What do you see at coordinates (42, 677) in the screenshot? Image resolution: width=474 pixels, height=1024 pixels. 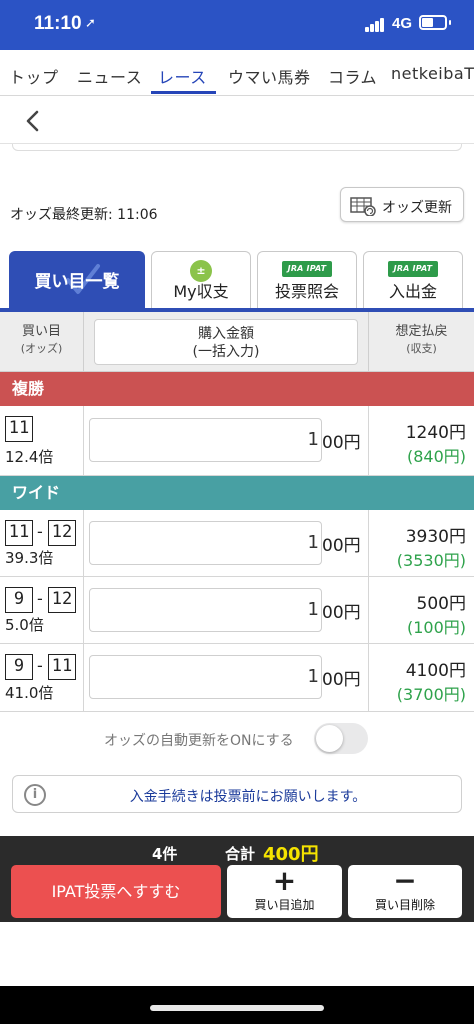 I see `bet-cell: 9 - 11 41.0倍` at bounding box center [42, 677].